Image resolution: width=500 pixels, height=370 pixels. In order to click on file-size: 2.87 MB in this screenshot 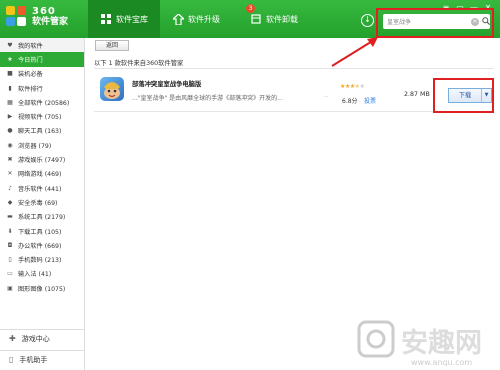, I will do `click(417, 94)`.